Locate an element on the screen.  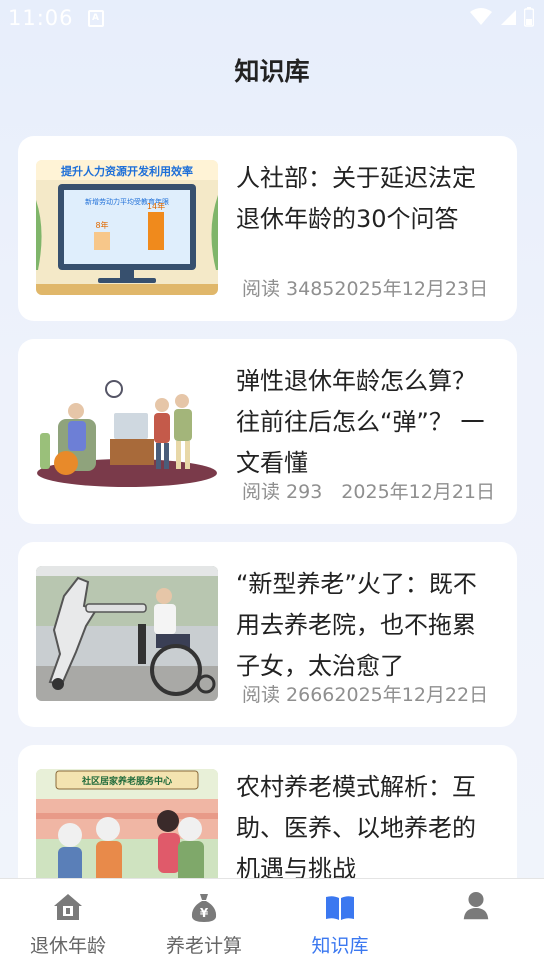
tab-knowledge-base: 知识库 is located at coordinates (340, 924).